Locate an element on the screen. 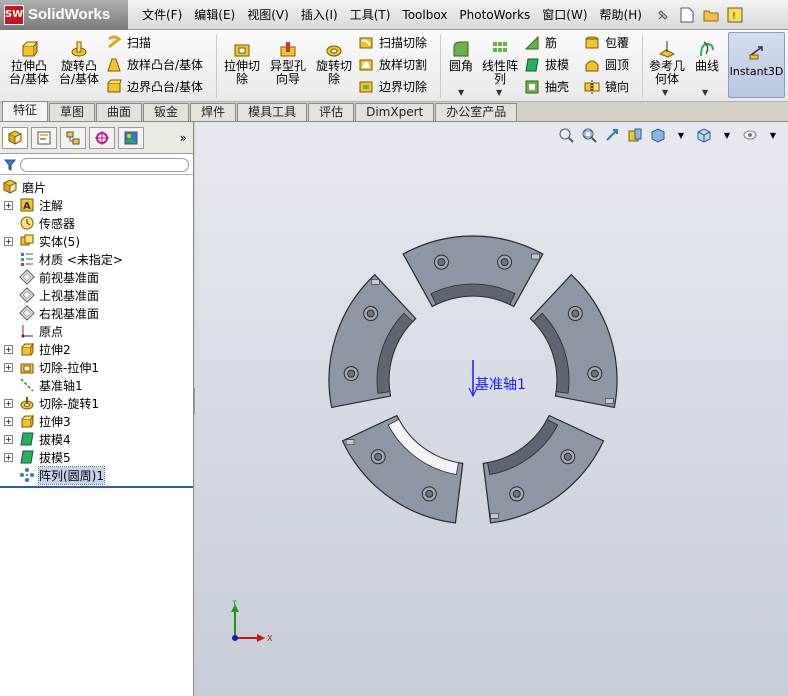  shell-button: 抽壳 is located at coordinates (546, 87).